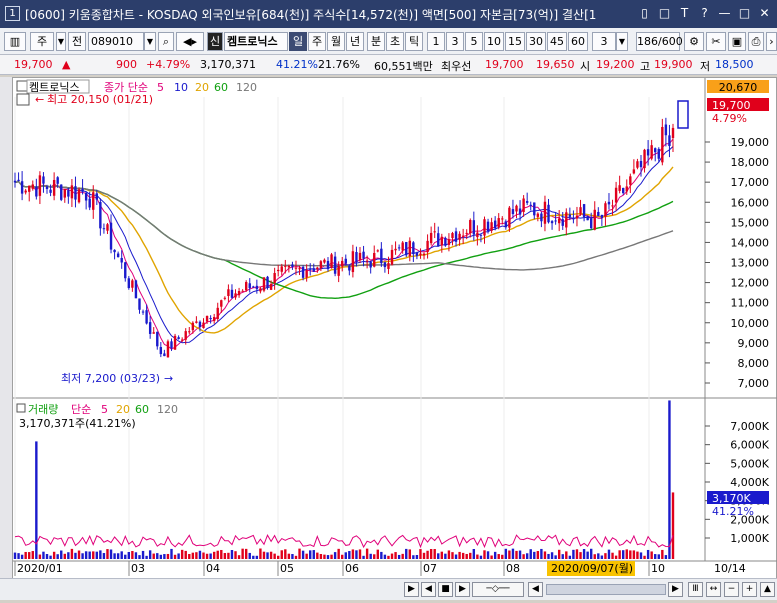  I want to click on interval-dropdown-icon: ▼, so click(622, 41).